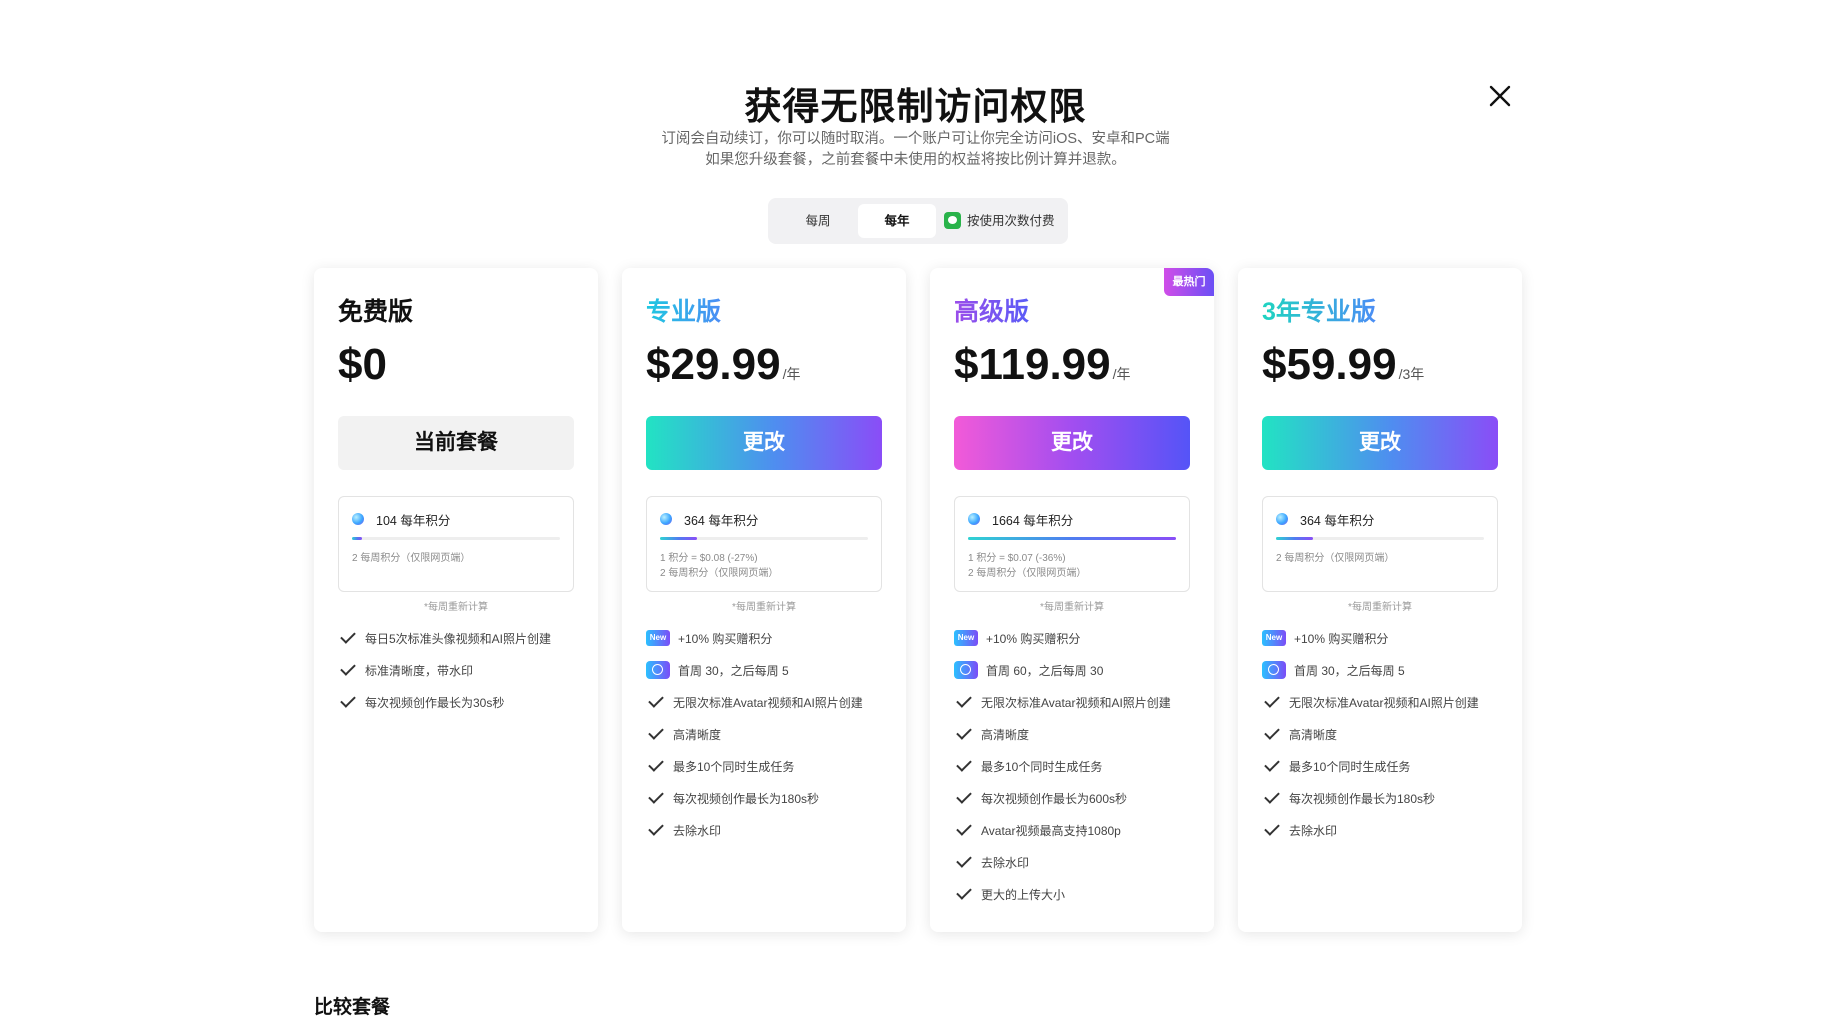 The image size is (1831, 1019). What do you see at coordinates (376, 312) in the screenshot?
I see `plan-name: 免费版` at bounding box center [376, 312].